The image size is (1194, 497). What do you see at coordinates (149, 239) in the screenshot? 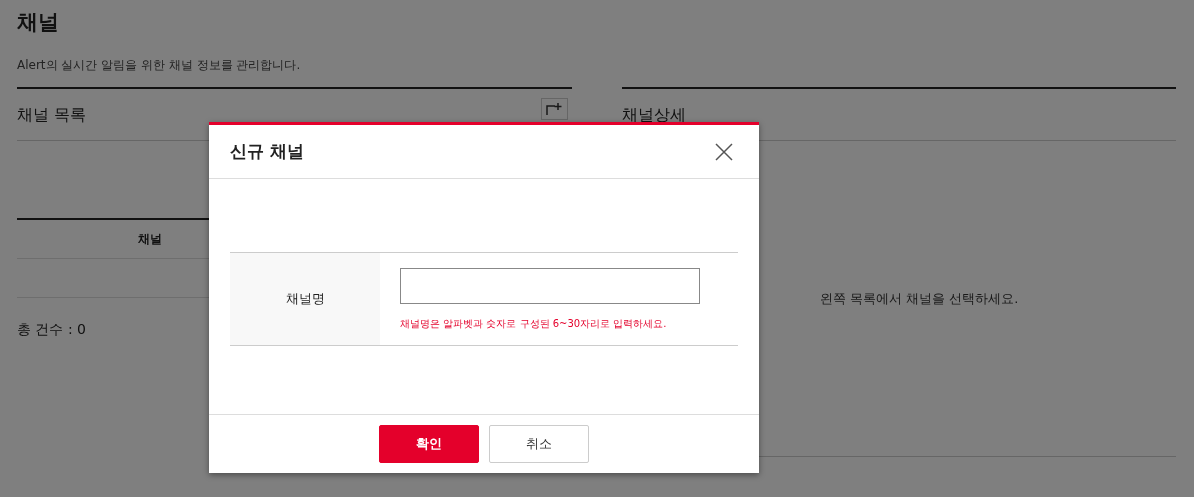
I see `column-header: 채널` at bounding box center [149, 239].